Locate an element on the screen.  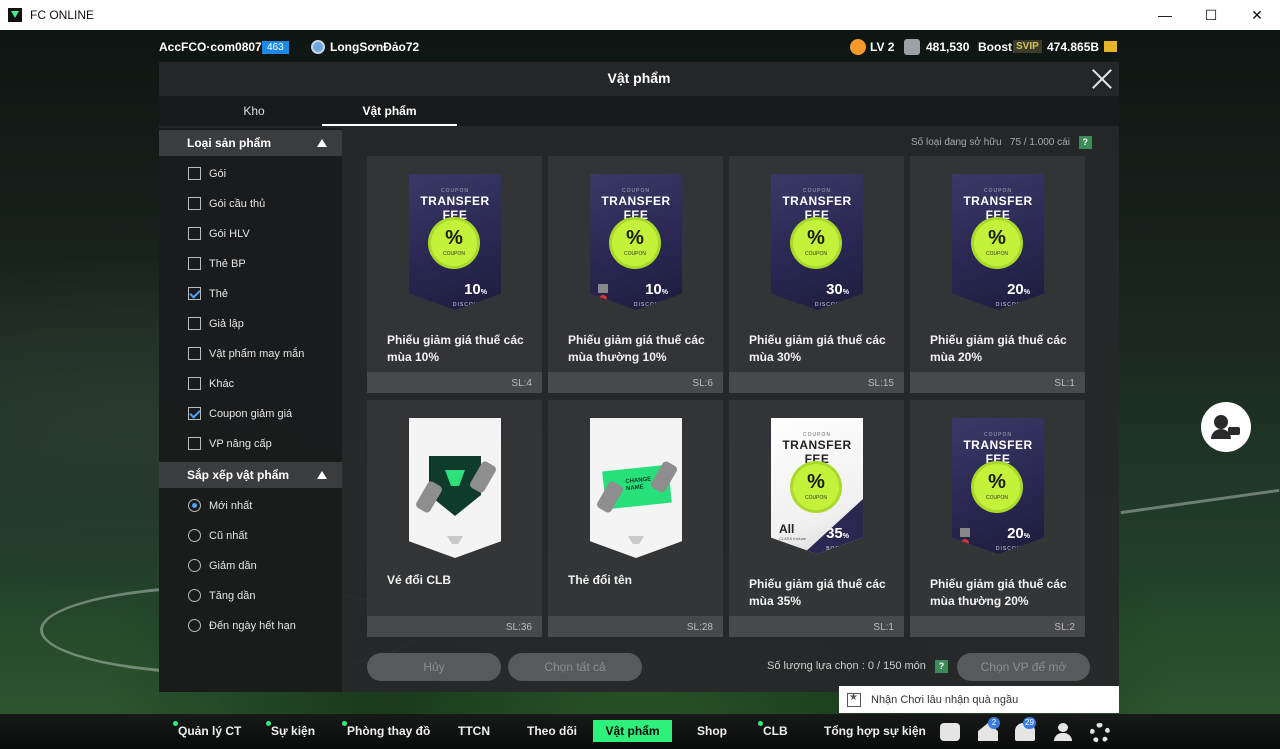
sort-giam-dan: Giảm dần is located at coordinates (222, 565).